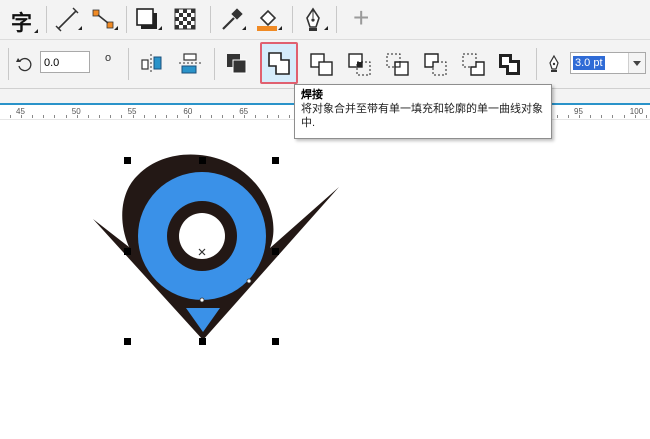  What do you see at coordinates (65, 62) in the screenshot?
I see `rotation-input: 0.0` at bounding box center [65, 62].